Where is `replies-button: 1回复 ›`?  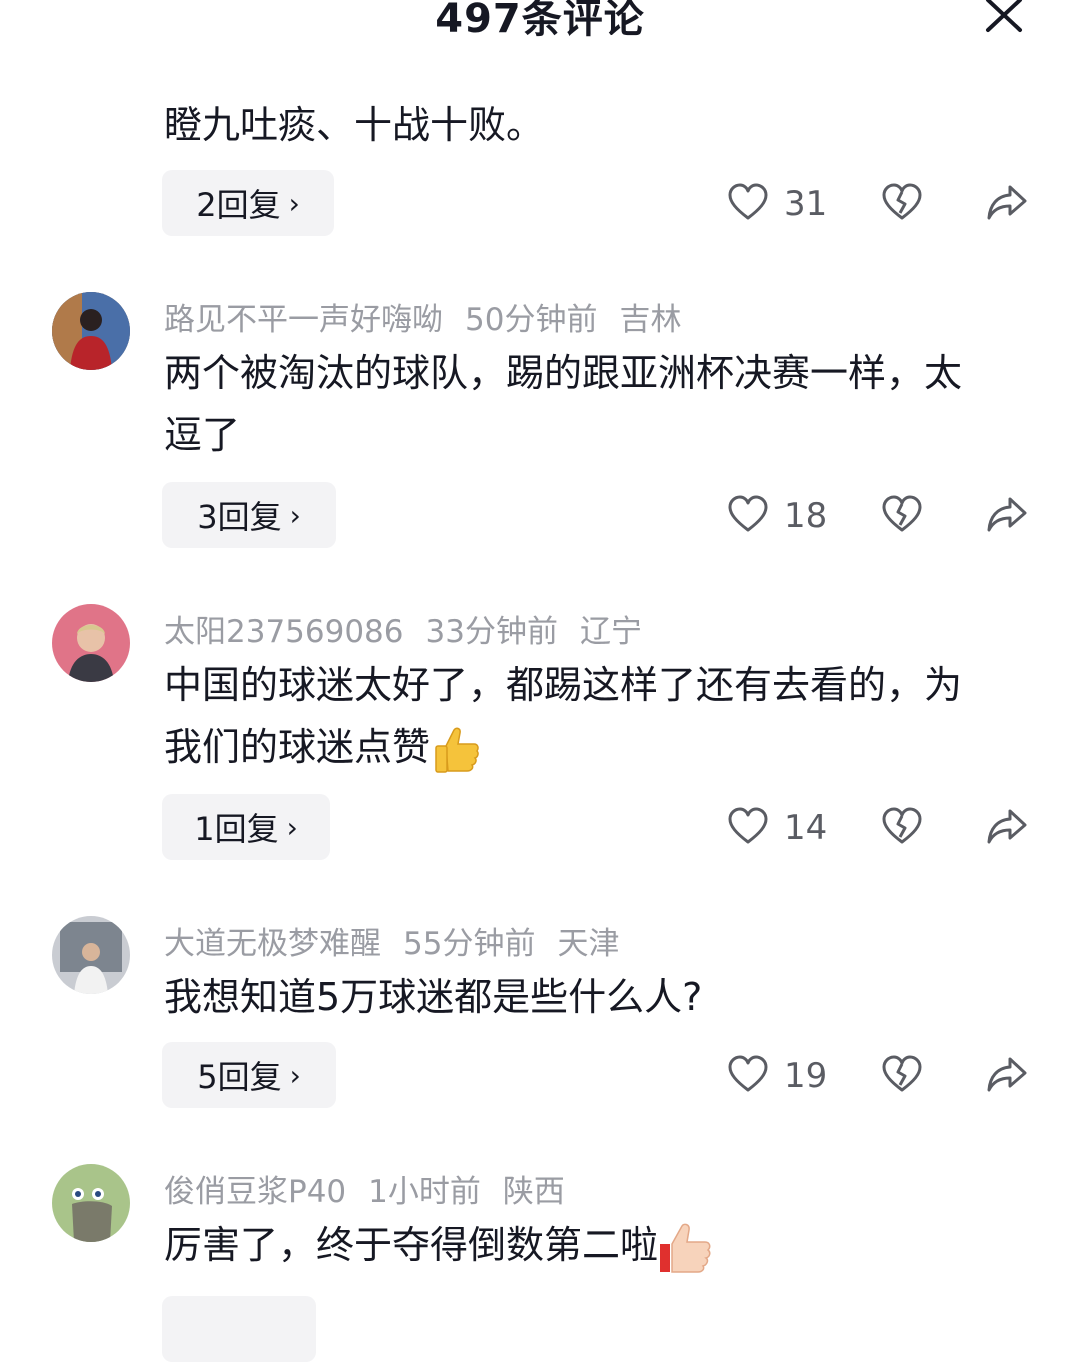
replies-button: 1回复 › is located at coordinates (246, 827).